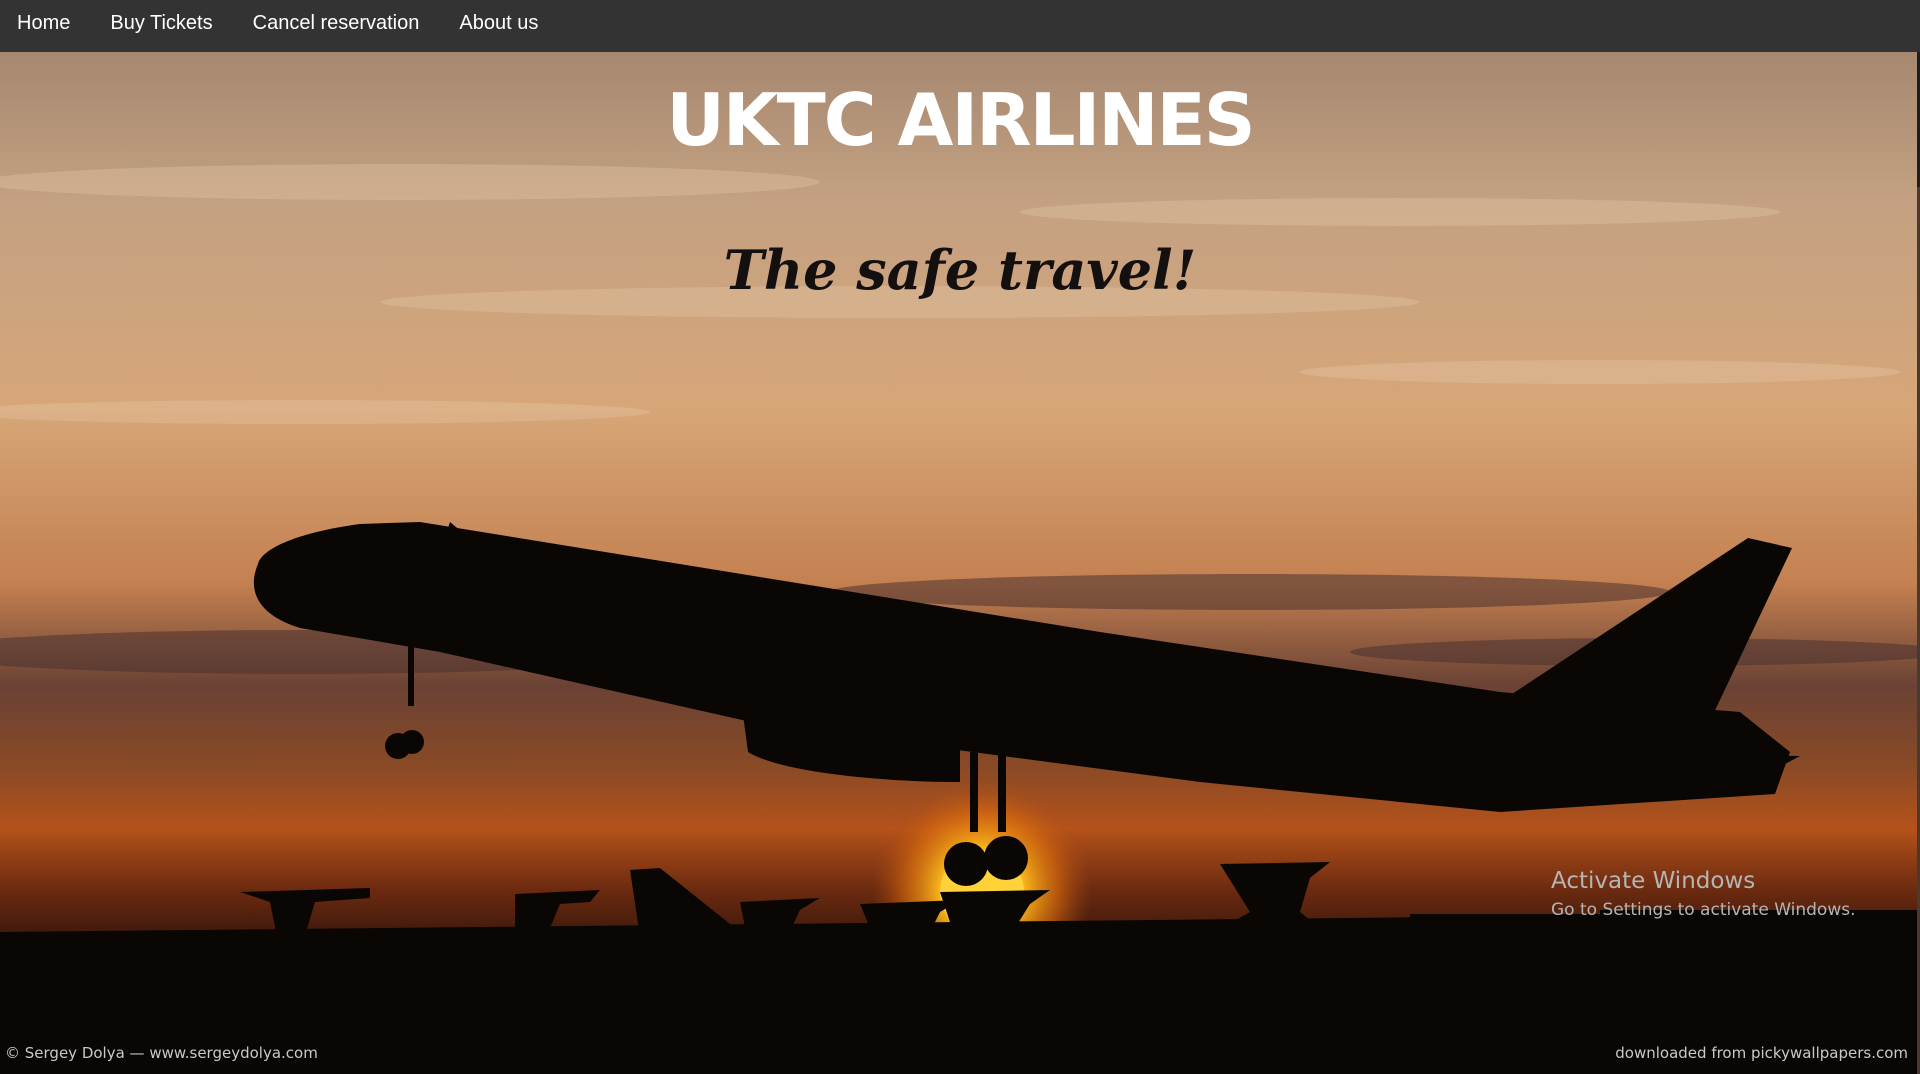  Describe the element at coordinates (1703, 910) in the screenshot. I see `watermark-subtitle: Go to Settings to activate Windows.` at that location.